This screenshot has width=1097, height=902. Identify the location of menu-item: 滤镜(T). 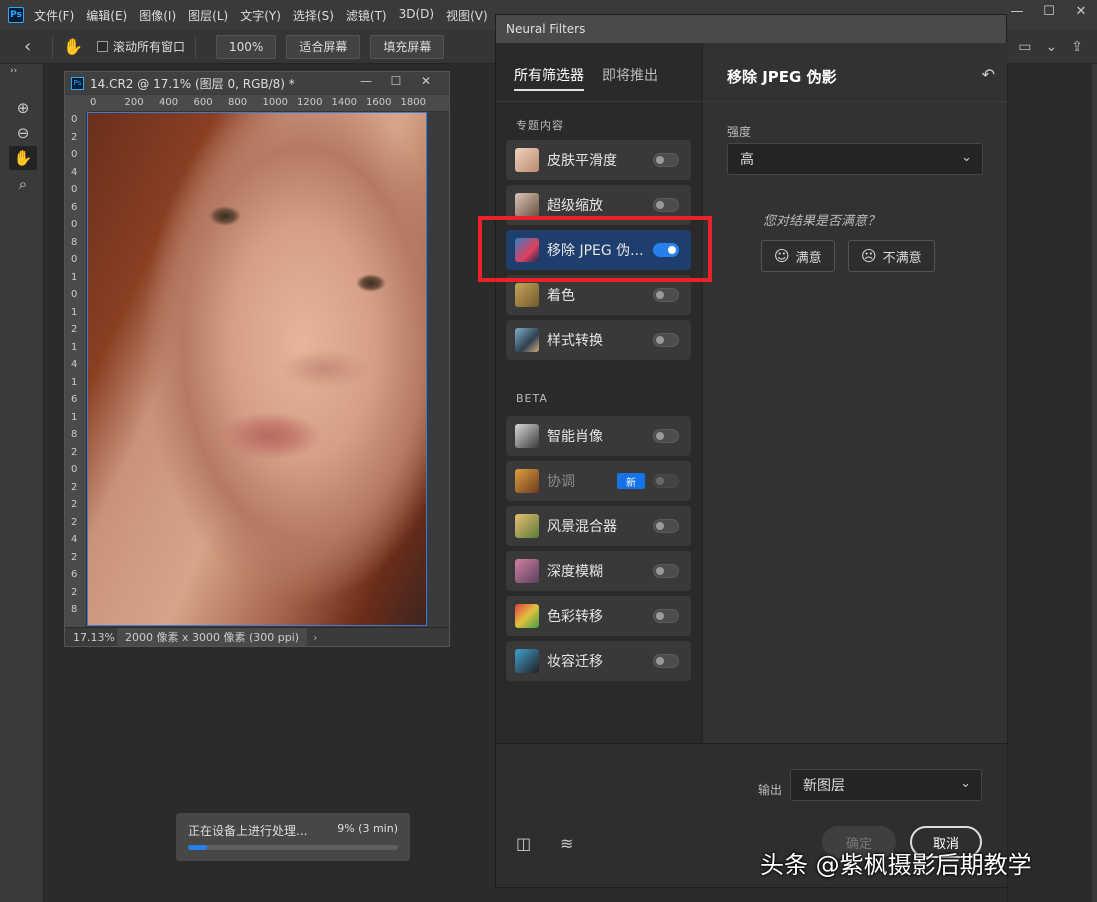
(366, 15).